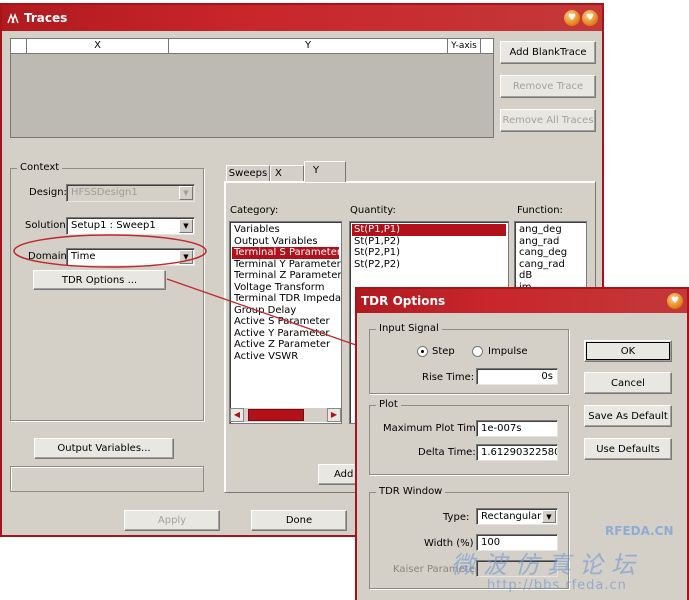  I want to click on rise-time-value: 0s, so click(547, 376).